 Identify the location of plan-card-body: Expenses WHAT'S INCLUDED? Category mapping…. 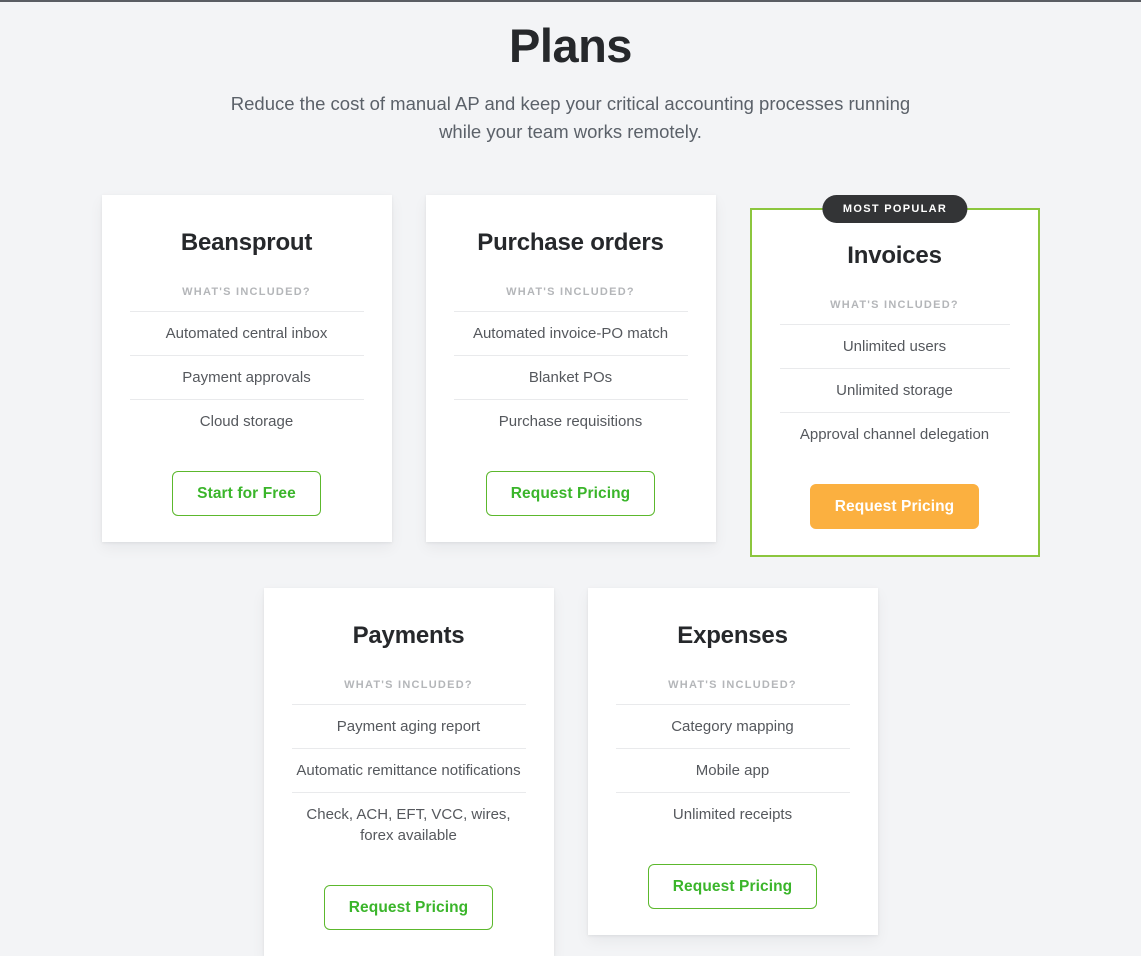
(732, 761).